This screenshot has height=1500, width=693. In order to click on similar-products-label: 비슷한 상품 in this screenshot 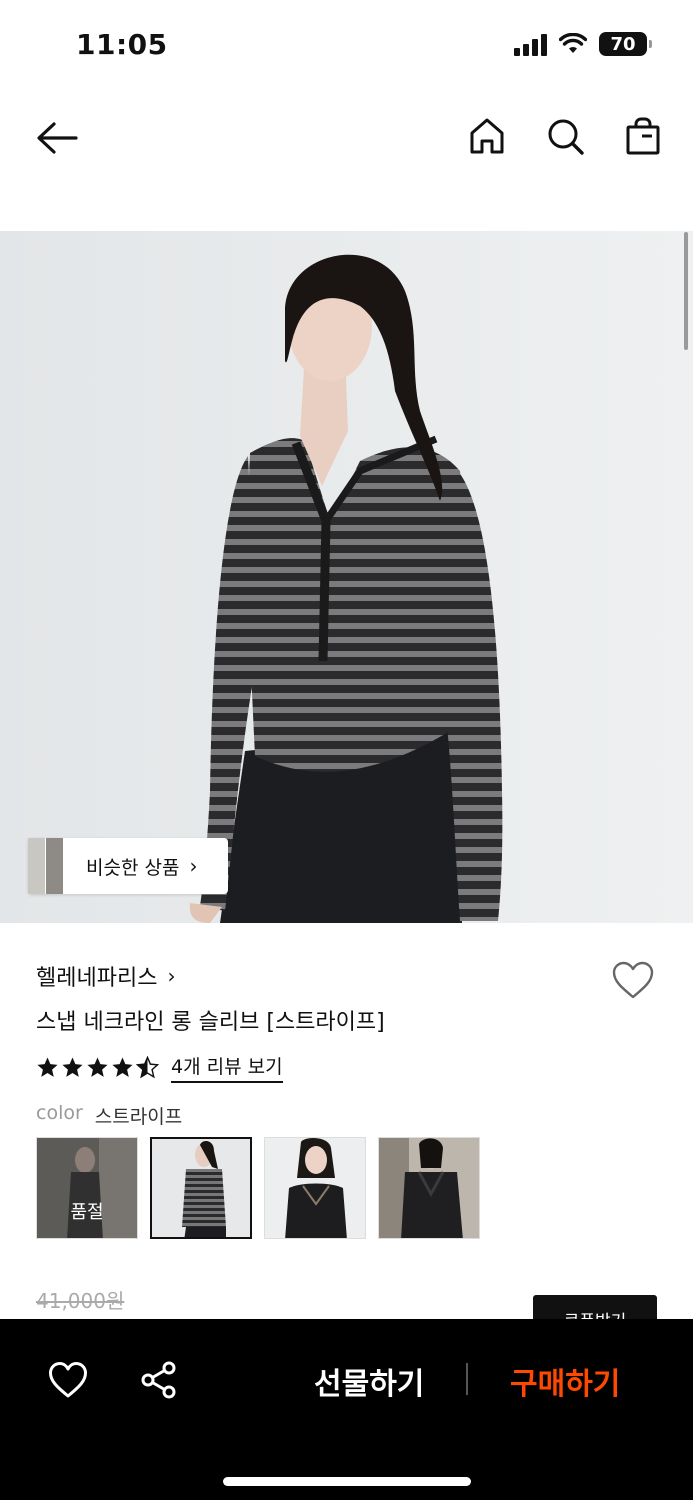, I will do `click(133, 867)`.